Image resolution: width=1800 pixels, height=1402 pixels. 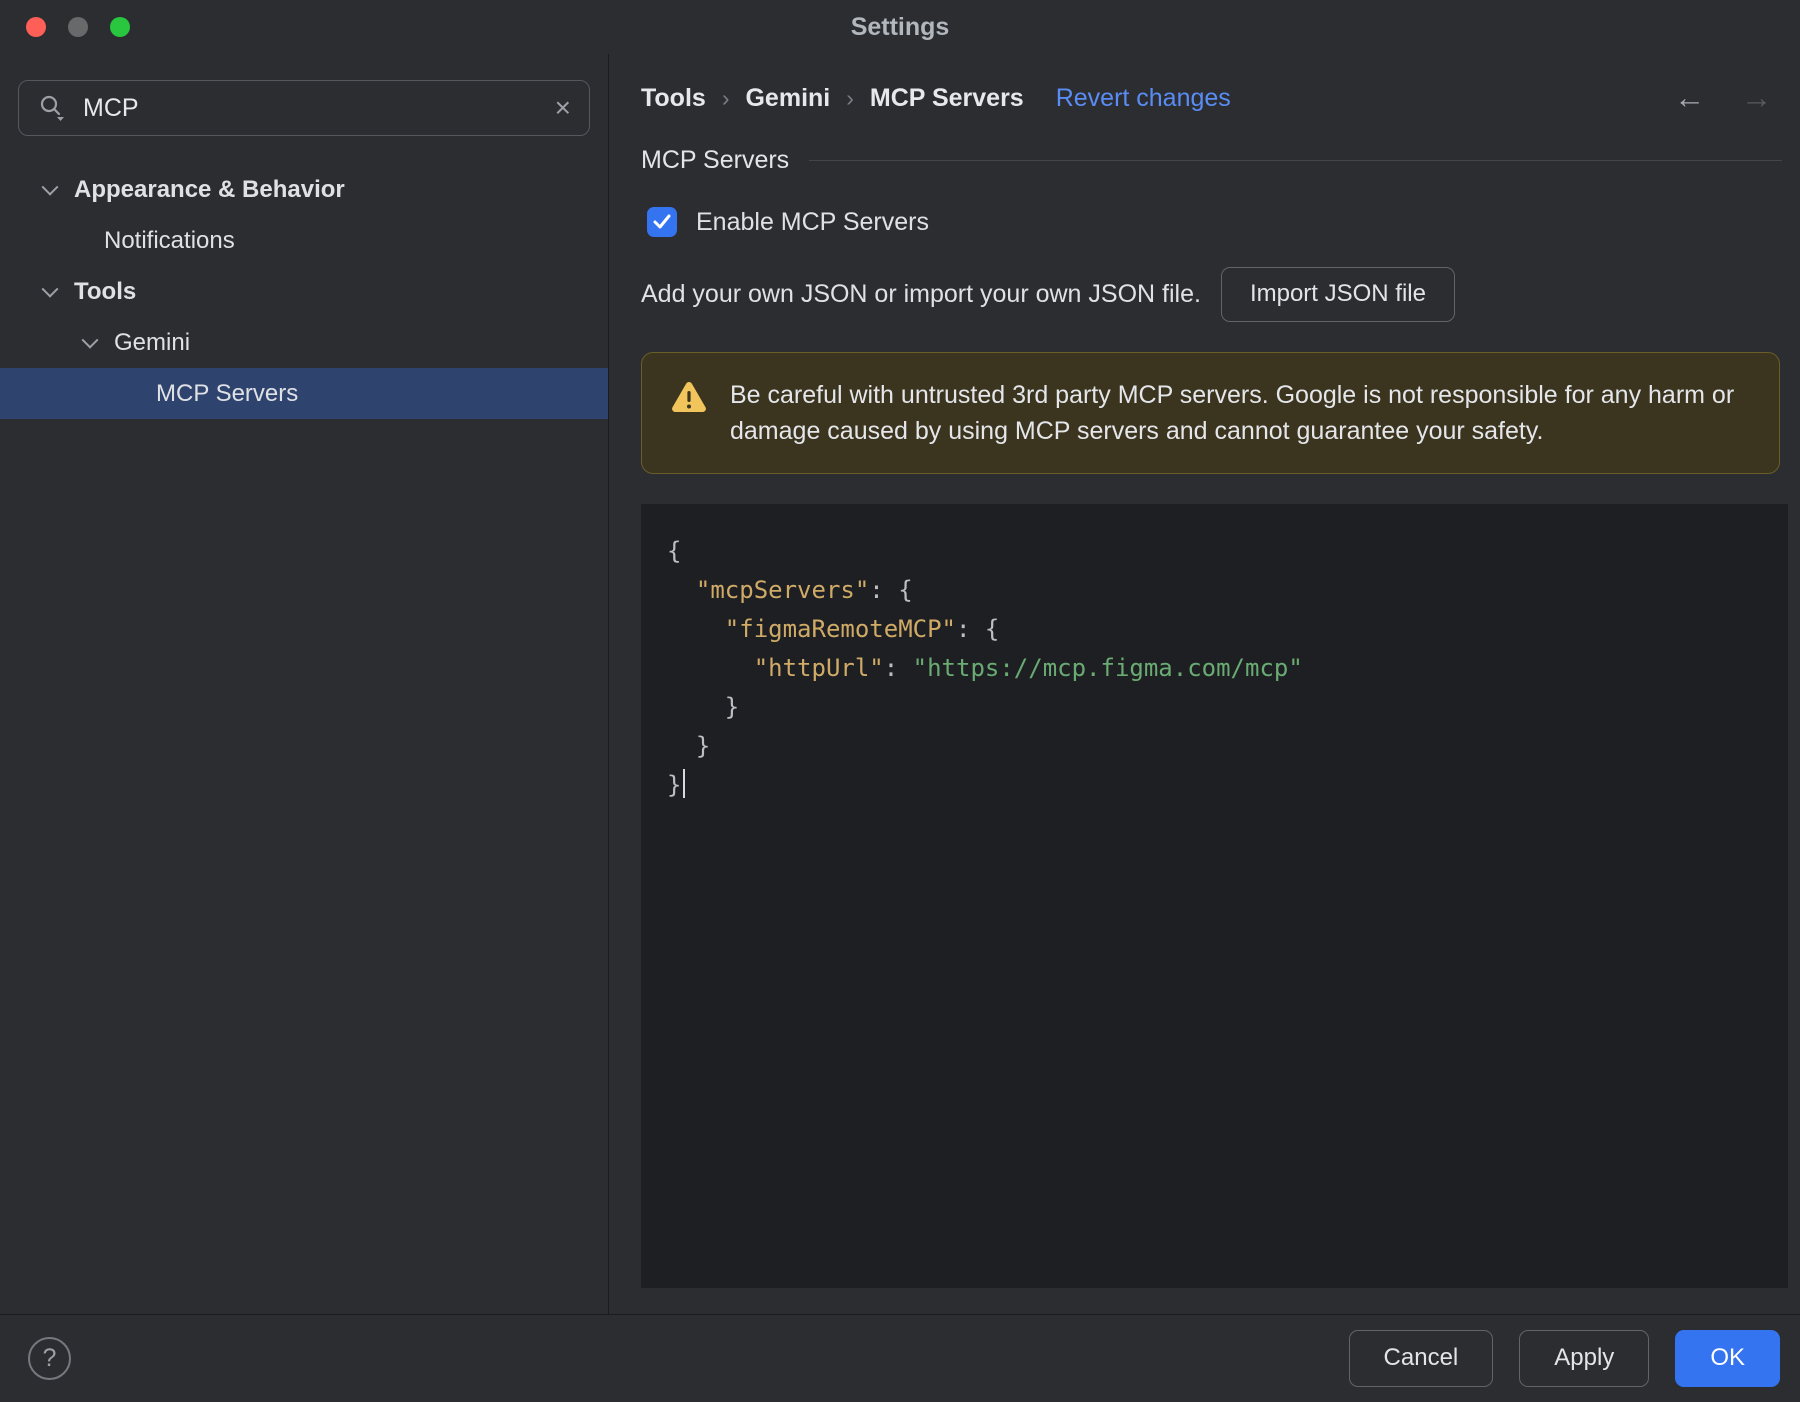 I want to click on sidebar-item-label: Notifications, so click(x=169, y=240).